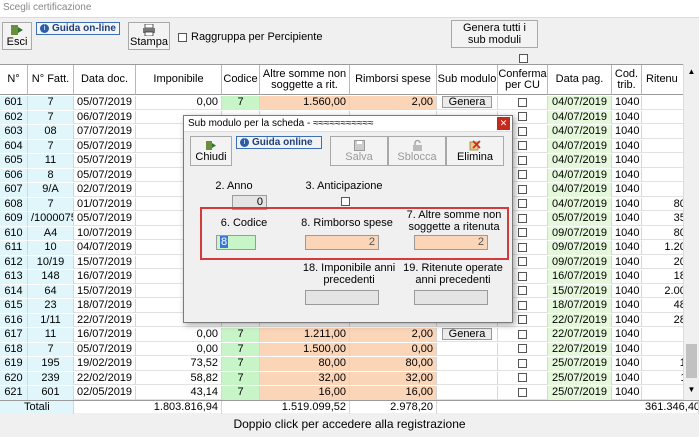 This screenshot has width=699, height=437. I want to click on dialog-guida-label: Guida online, so click(282, 142).